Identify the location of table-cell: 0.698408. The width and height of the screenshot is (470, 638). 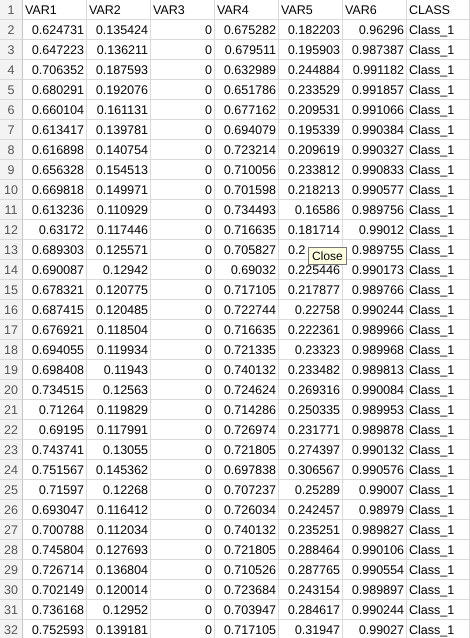
(55, 370).